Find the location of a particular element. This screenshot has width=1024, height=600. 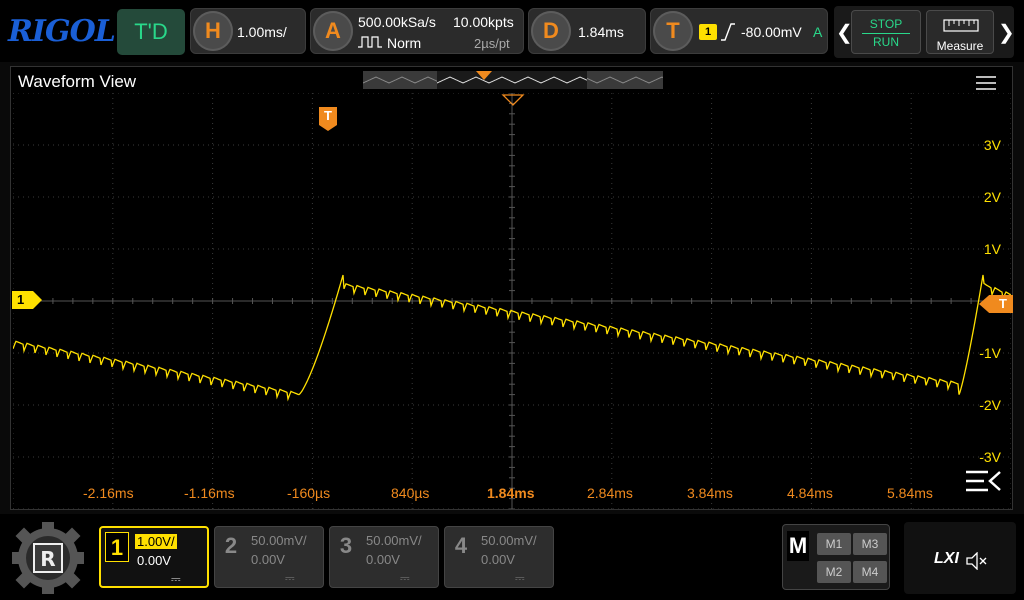

math-m4-button: M4 is located at coordinates (870, 572).